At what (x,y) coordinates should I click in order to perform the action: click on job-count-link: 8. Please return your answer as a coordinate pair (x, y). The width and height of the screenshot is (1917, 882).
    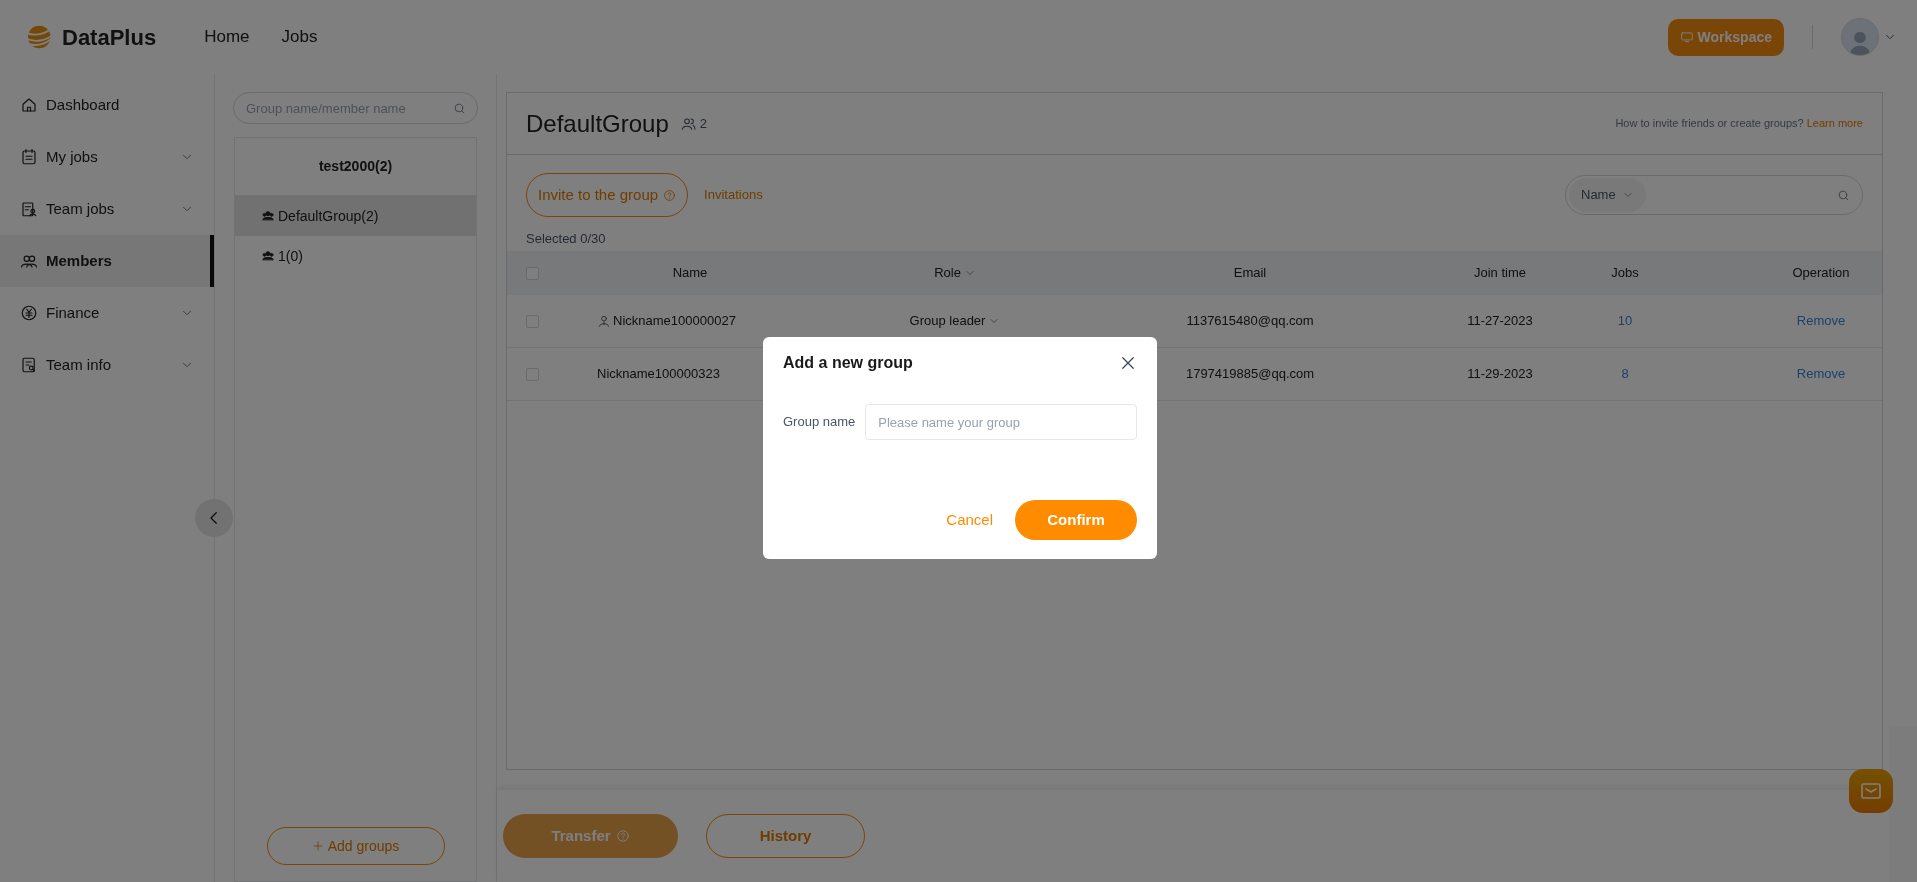
    Looking at the image, I should click on (1625, 374).